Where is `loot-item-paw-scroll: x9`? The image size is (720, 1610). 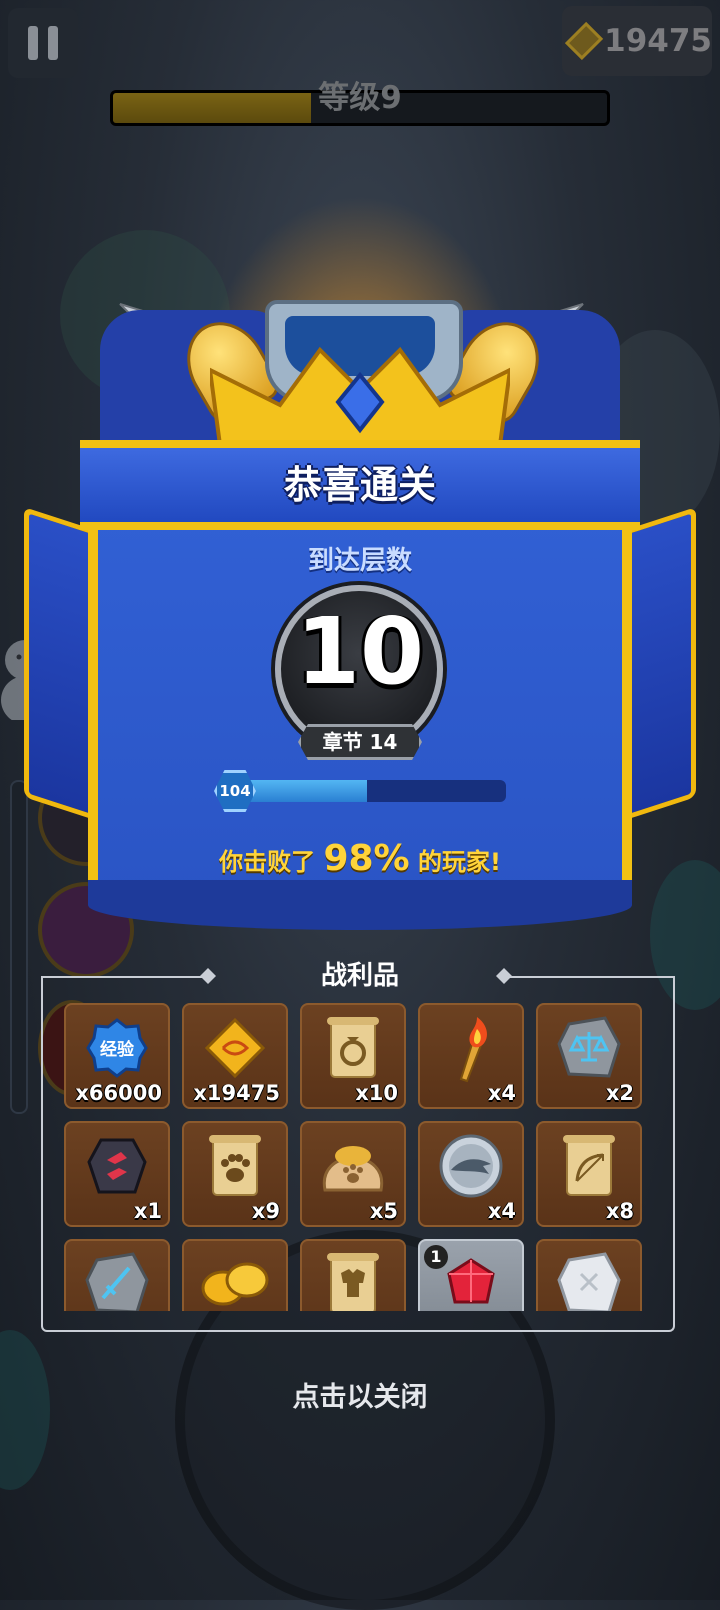
loot-item-paw-scroll: x9 is located at coordinates (235, 1174).